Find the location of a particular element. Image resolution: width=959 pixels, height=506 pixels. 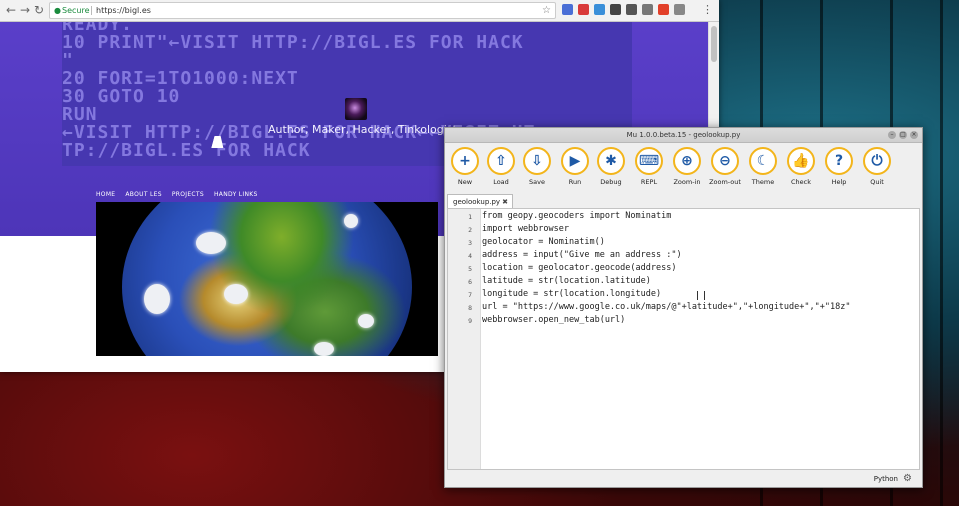

theme-label: Theme is located at coordinates (763, 182).